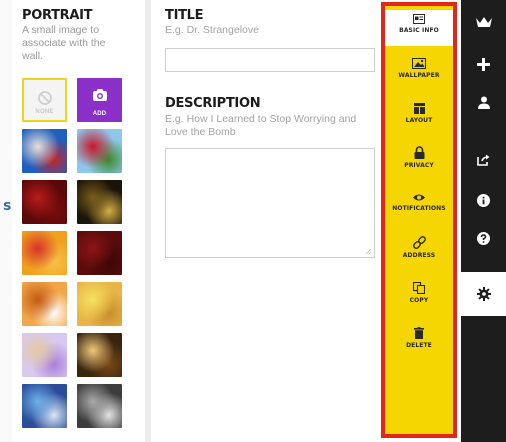 The image size is (506, 442). I want to click on menu-notifications: NOTIFICATIONS, so click(419, 202).